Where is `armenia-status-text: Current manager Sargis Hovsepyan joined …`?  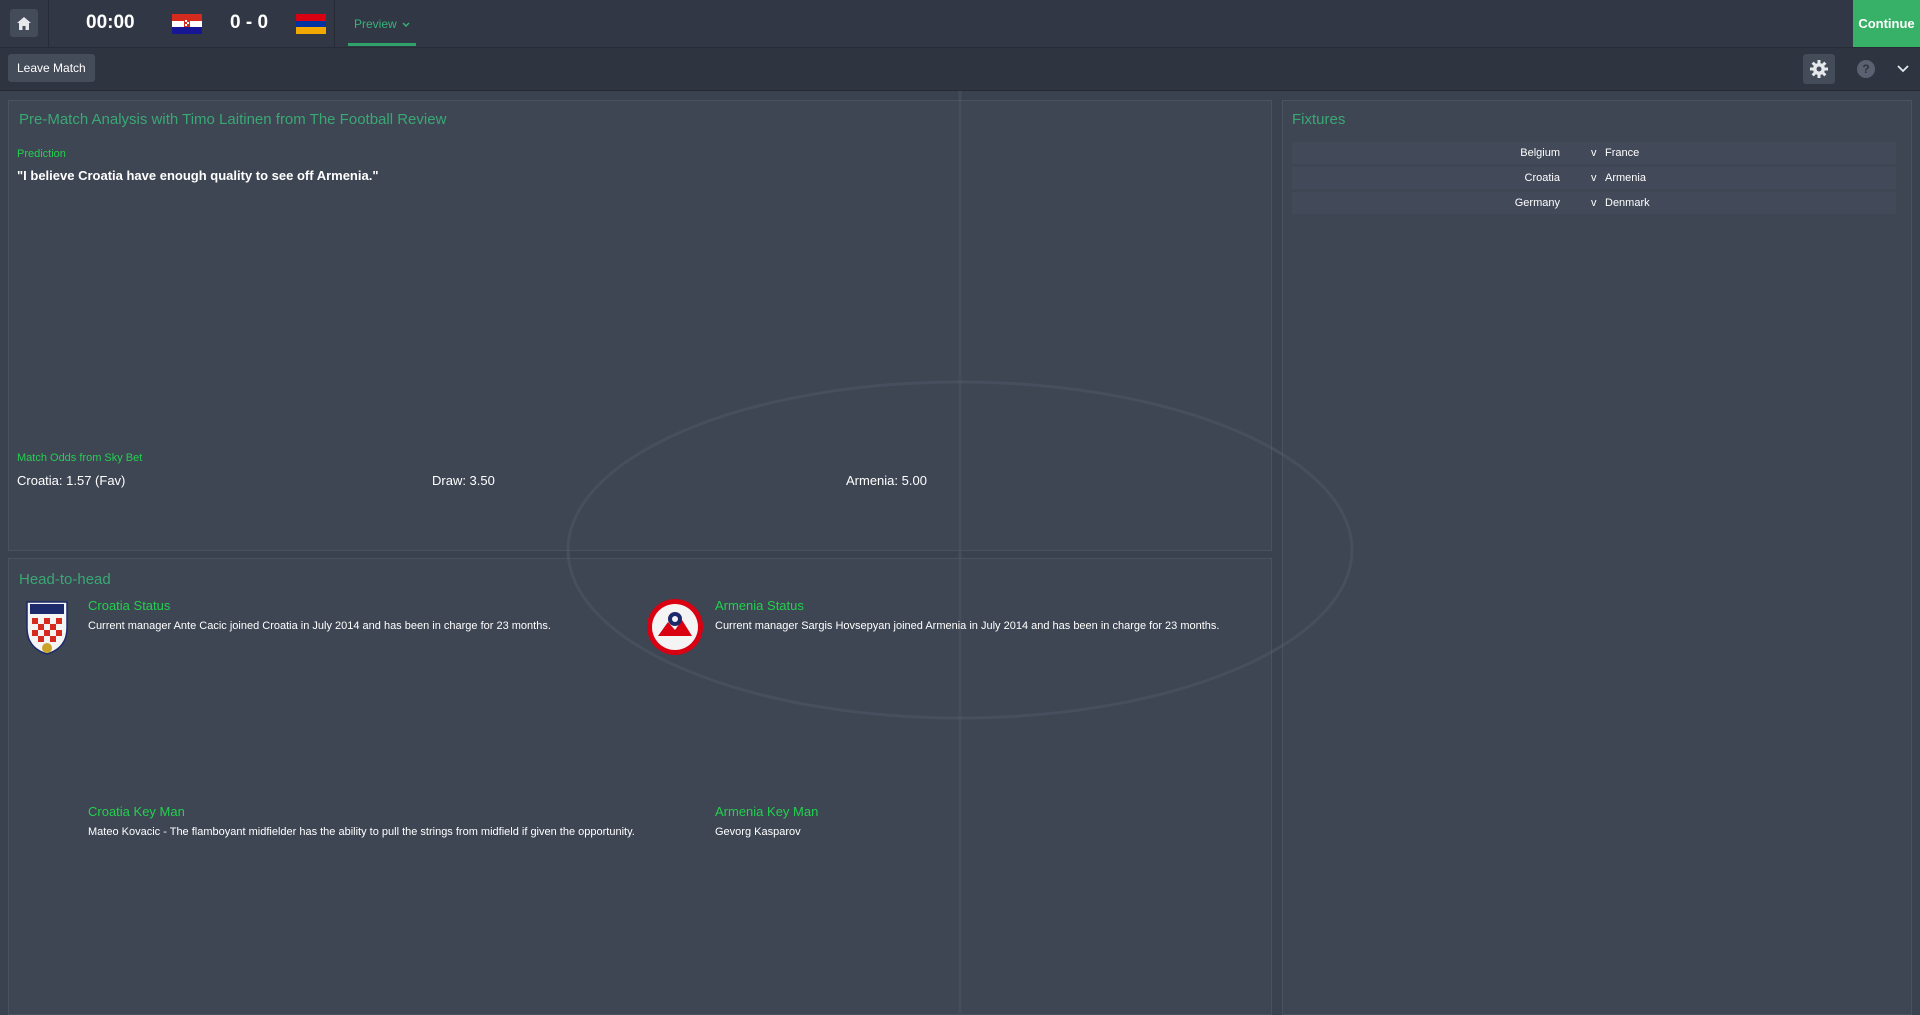 armenia-status-text: Current manager Sargis Hovsepyan joined … is located at coordinates (967, 626).